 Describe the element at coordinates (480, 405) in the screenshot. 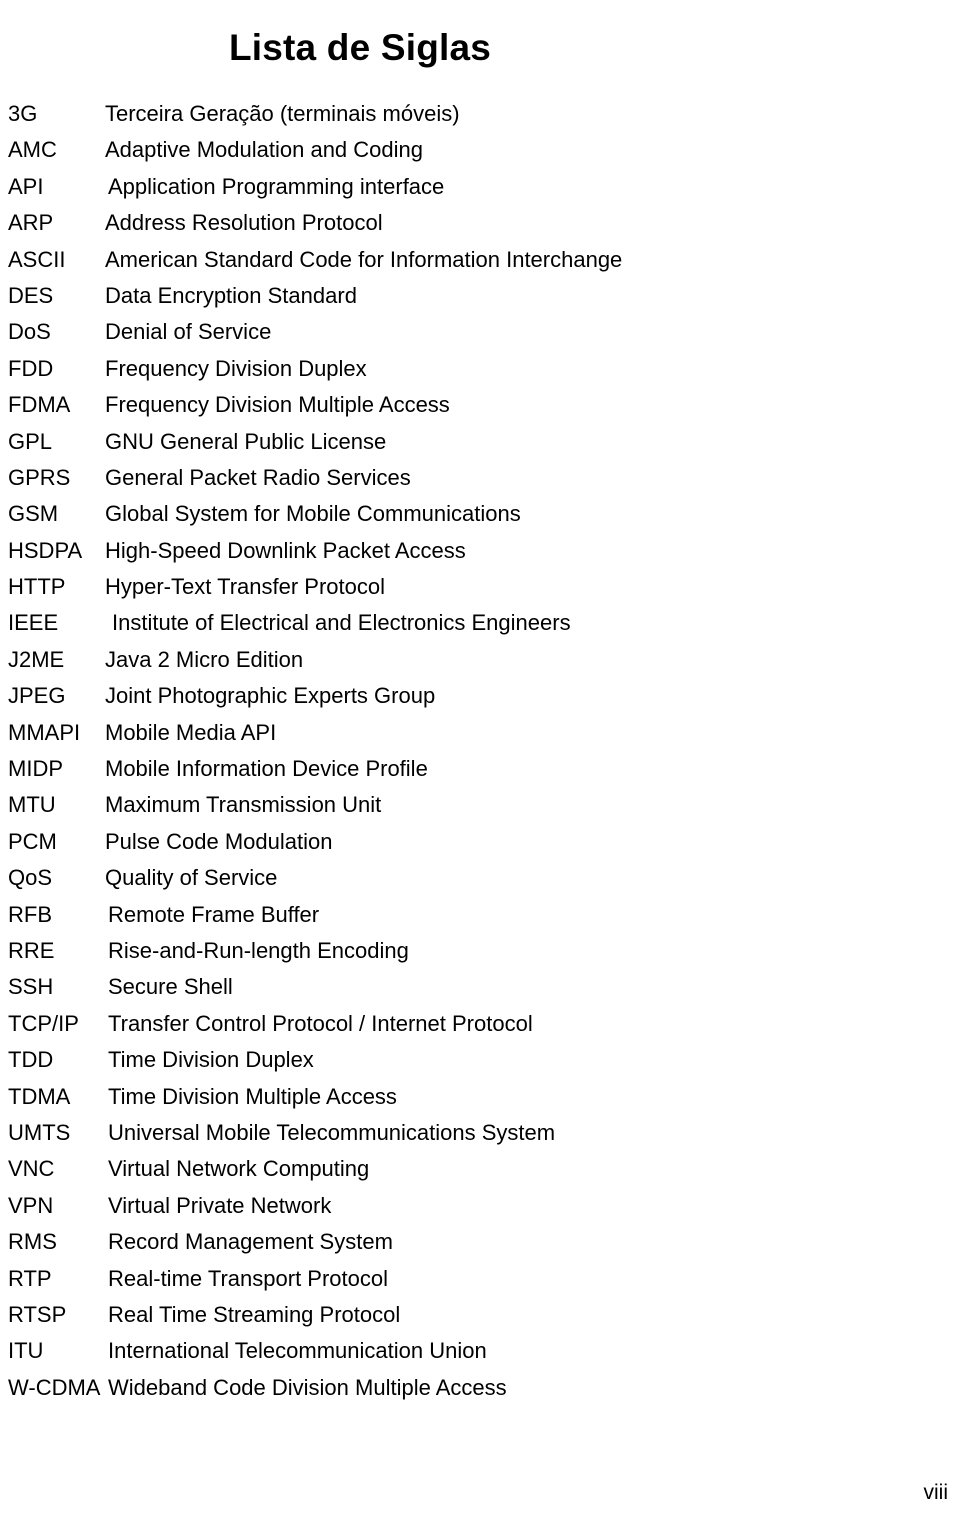

I see `acronym-row: FDMA Frequency Division Multiple Access` at that location.